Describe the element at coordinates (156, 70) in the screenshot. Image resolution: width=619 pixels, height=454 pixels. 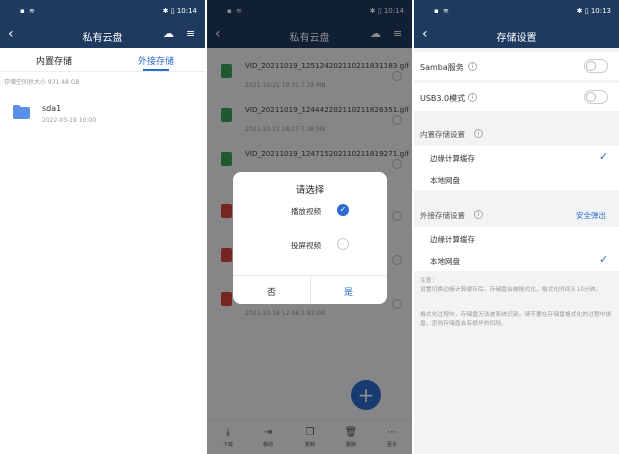
I see `active-tab-indicator` at that location.